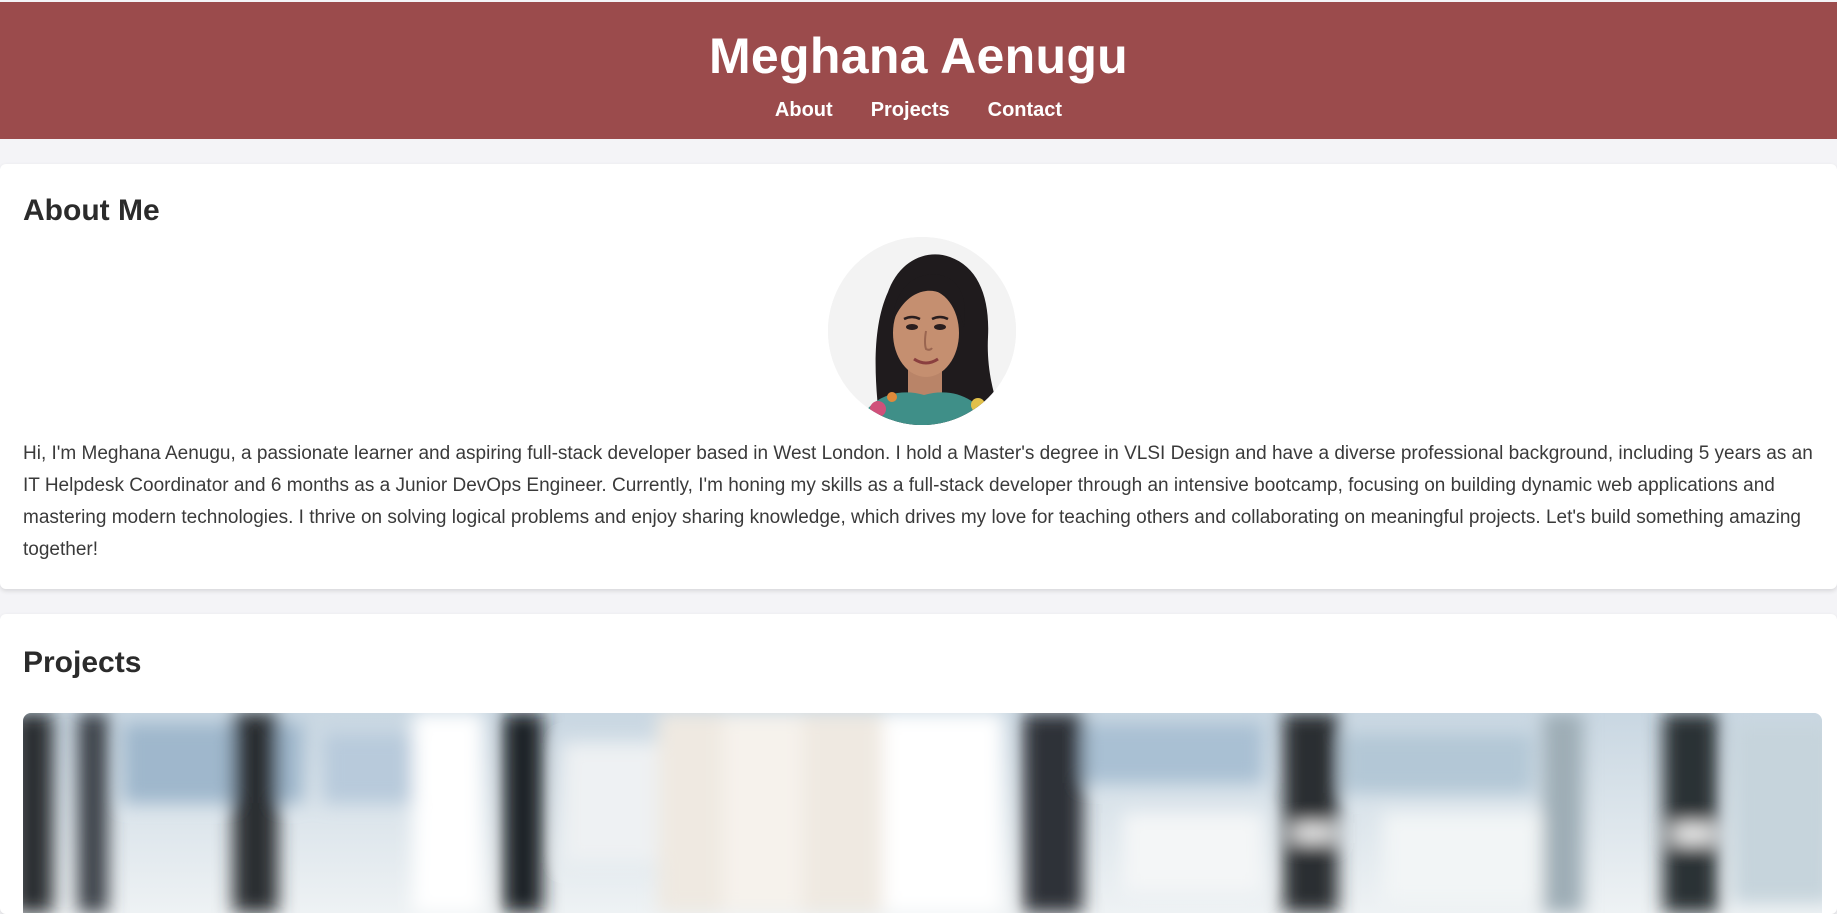 Image resolution: width=1837 pixels, height=914 pixels. What do you see at coordinates (910, 110) in the screenshot?
I see `nav-link-projects: Projects` at bounding box center [910, 110].